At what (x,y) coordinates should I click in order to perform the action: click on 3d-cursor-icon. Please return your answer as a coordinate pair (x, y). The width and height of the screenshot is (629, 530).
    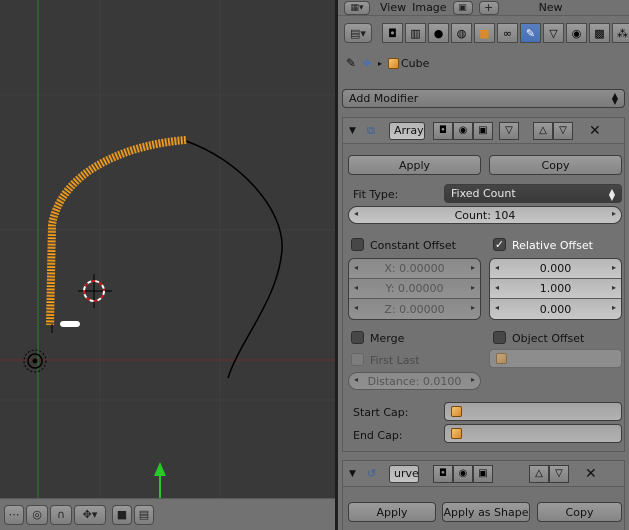
    Looking at the image, I should click on (95, 291).